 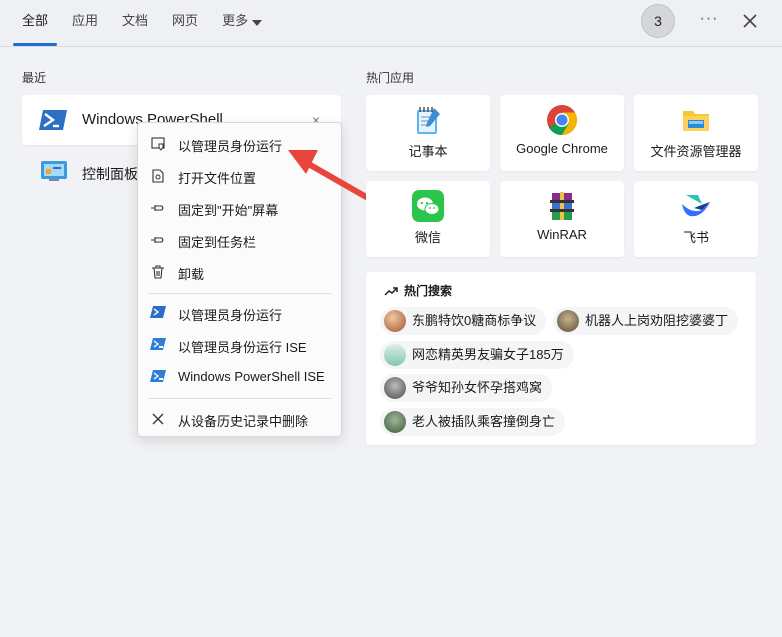 I want to click on divider, so click(x=391, y=46).